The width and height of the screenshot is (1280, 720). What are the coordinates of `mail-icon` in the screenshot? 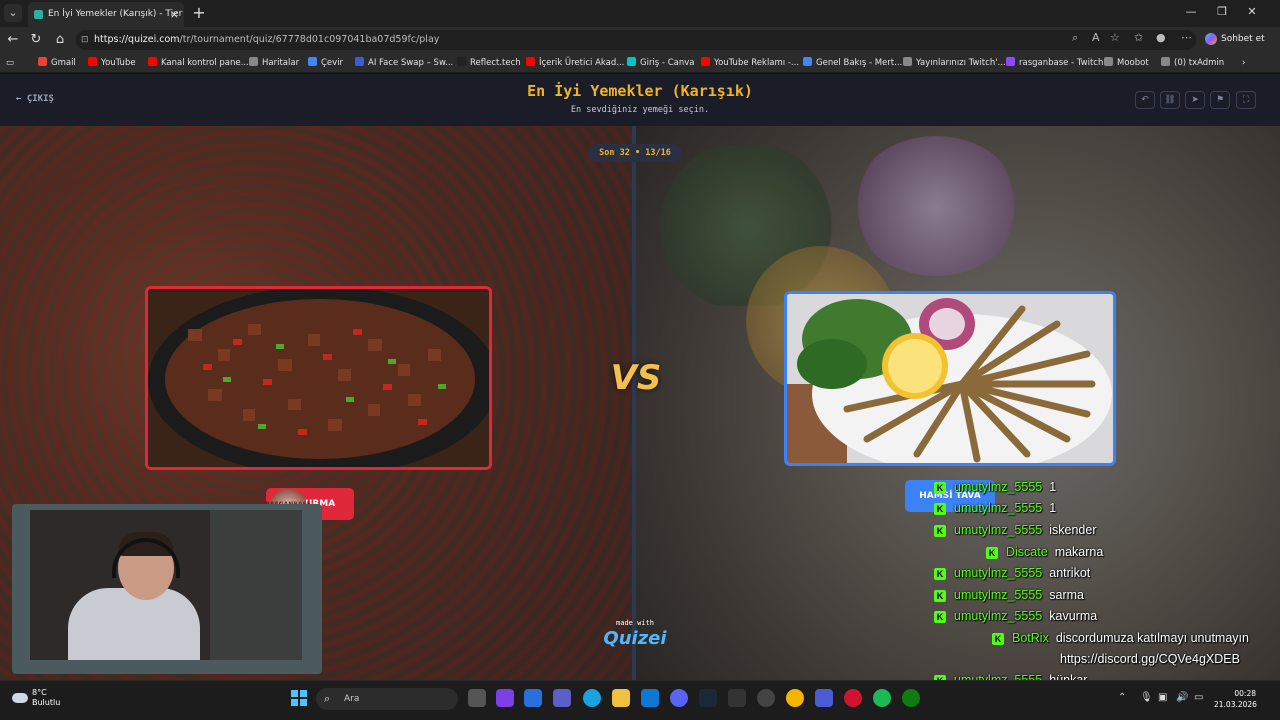 It's located at (650, 698).